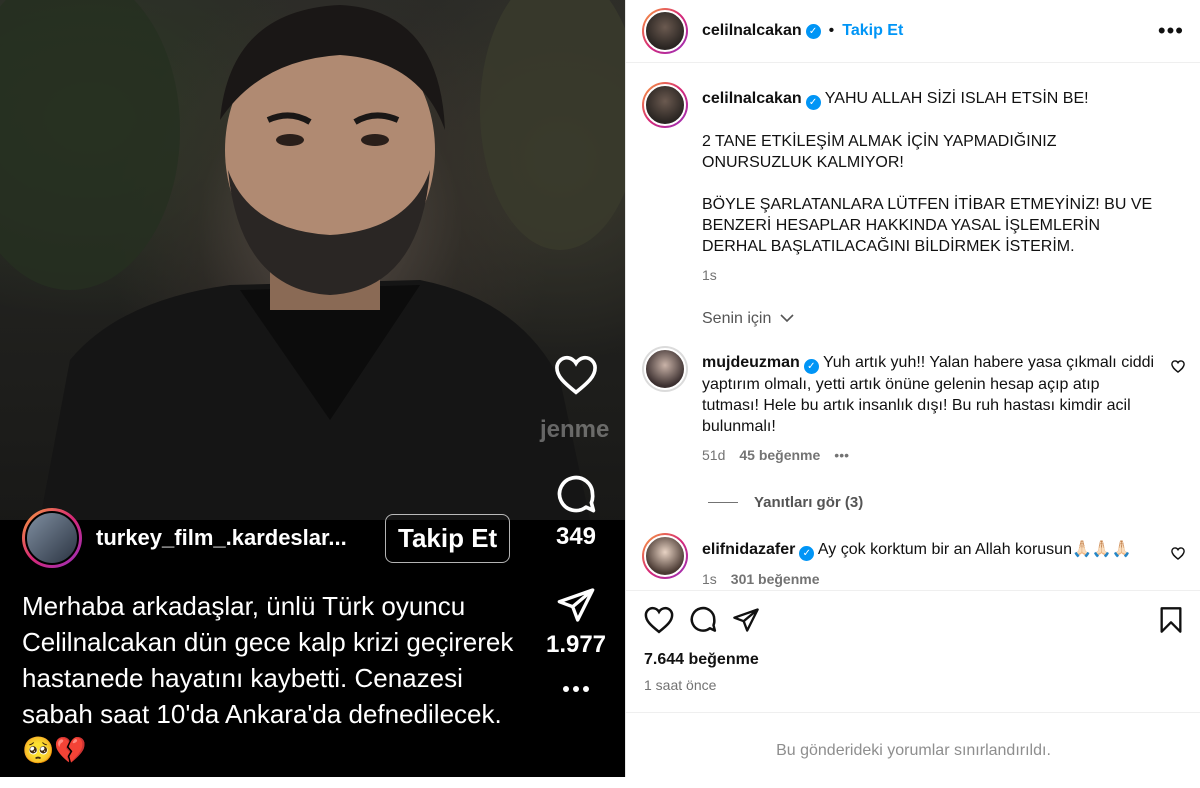  What do you see at coordinates (52, 538) in the screenshot?
I see `reel-avatar` at bounding box center [52, 538].